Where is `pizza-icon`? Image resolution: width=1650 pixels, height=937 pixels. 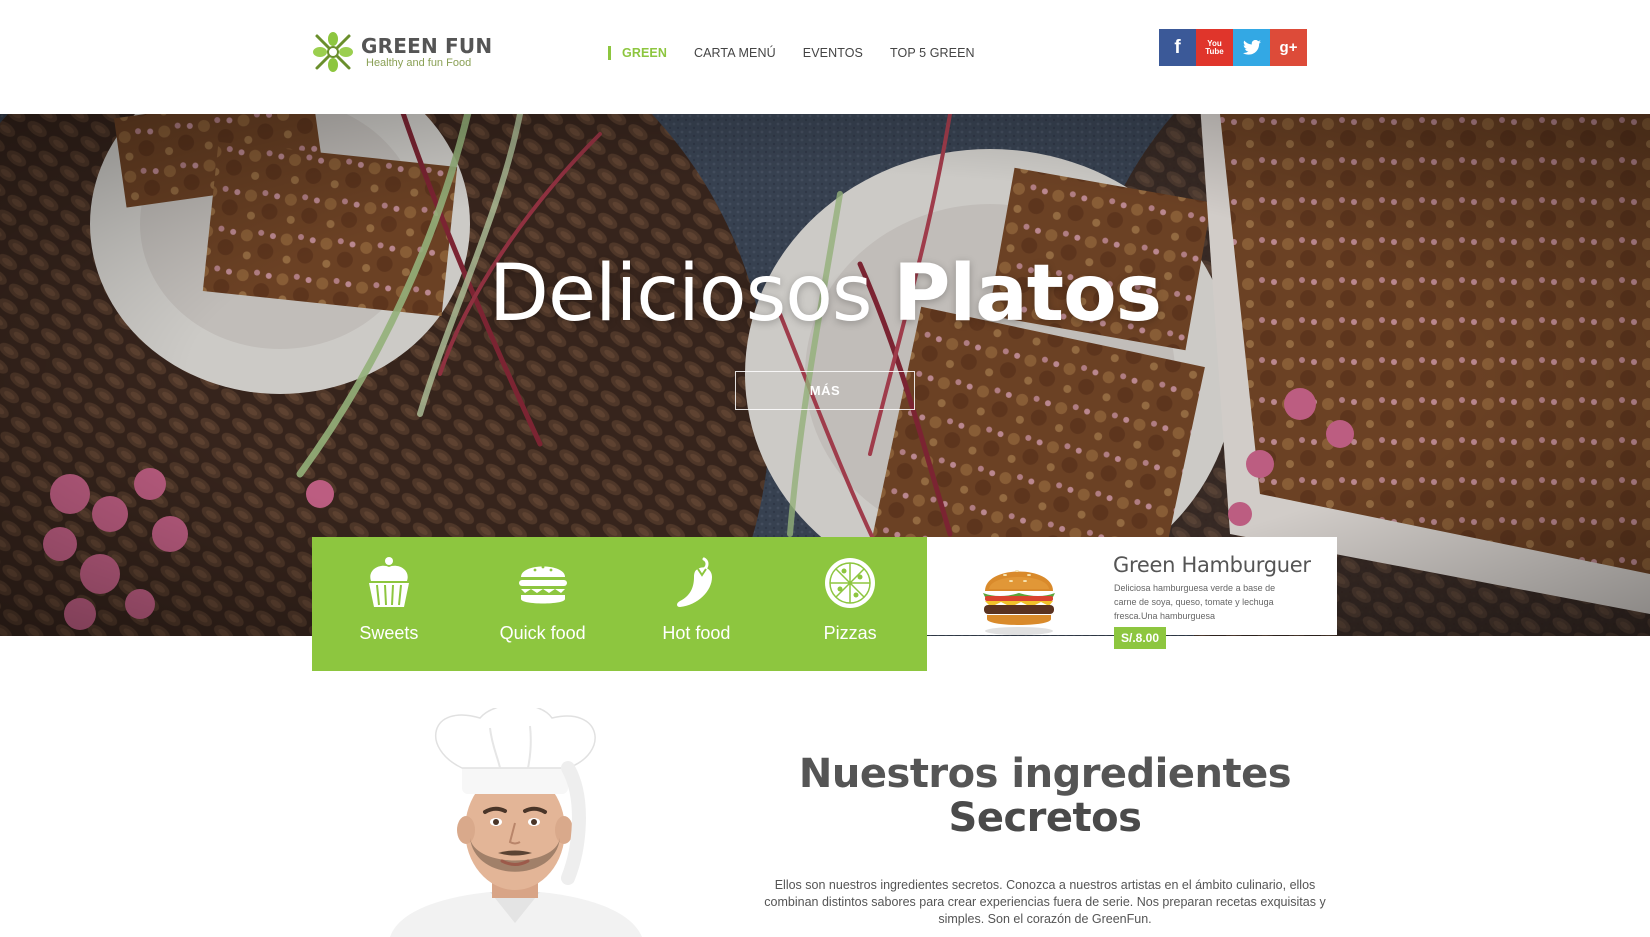 pizza-icon is located at coordinates (850, 583).